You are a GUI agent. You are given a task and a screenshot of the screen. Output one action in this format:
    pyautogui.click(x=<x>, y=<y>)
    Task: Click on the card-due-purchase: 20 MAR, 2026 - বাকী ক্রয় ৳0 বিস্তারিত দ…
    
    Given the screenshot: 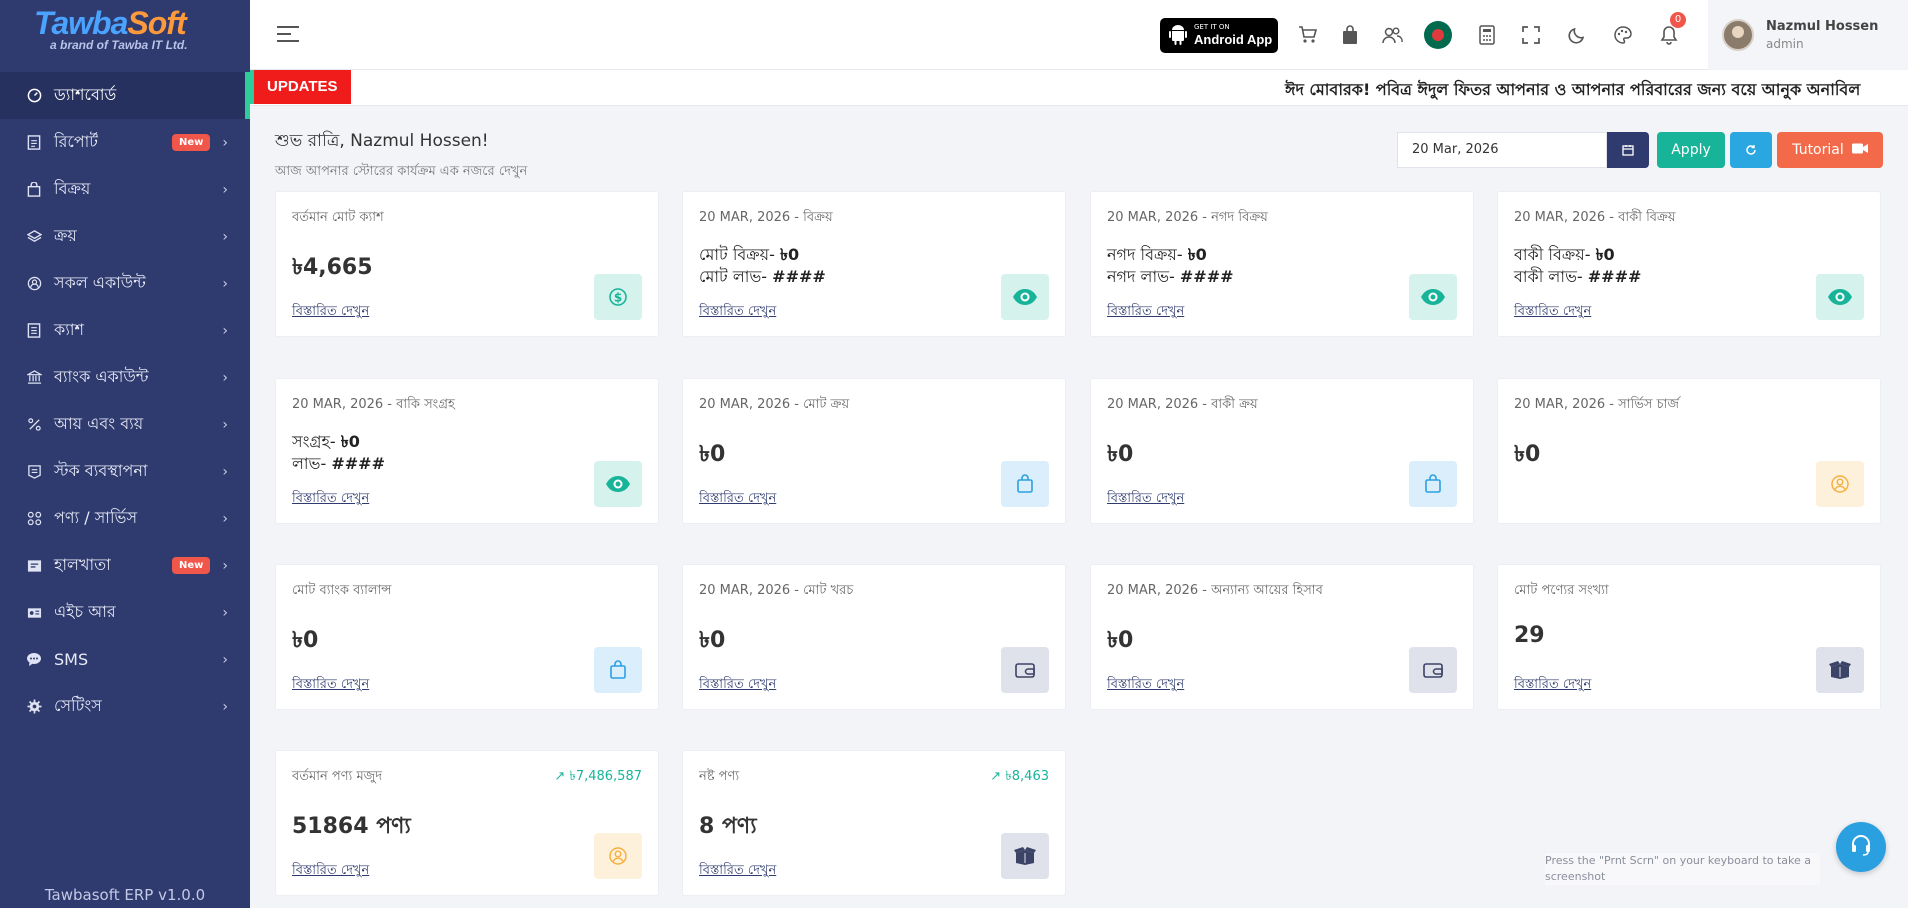 What is the action you would take?
    pyautogui.click(x=1282, y=451)
    